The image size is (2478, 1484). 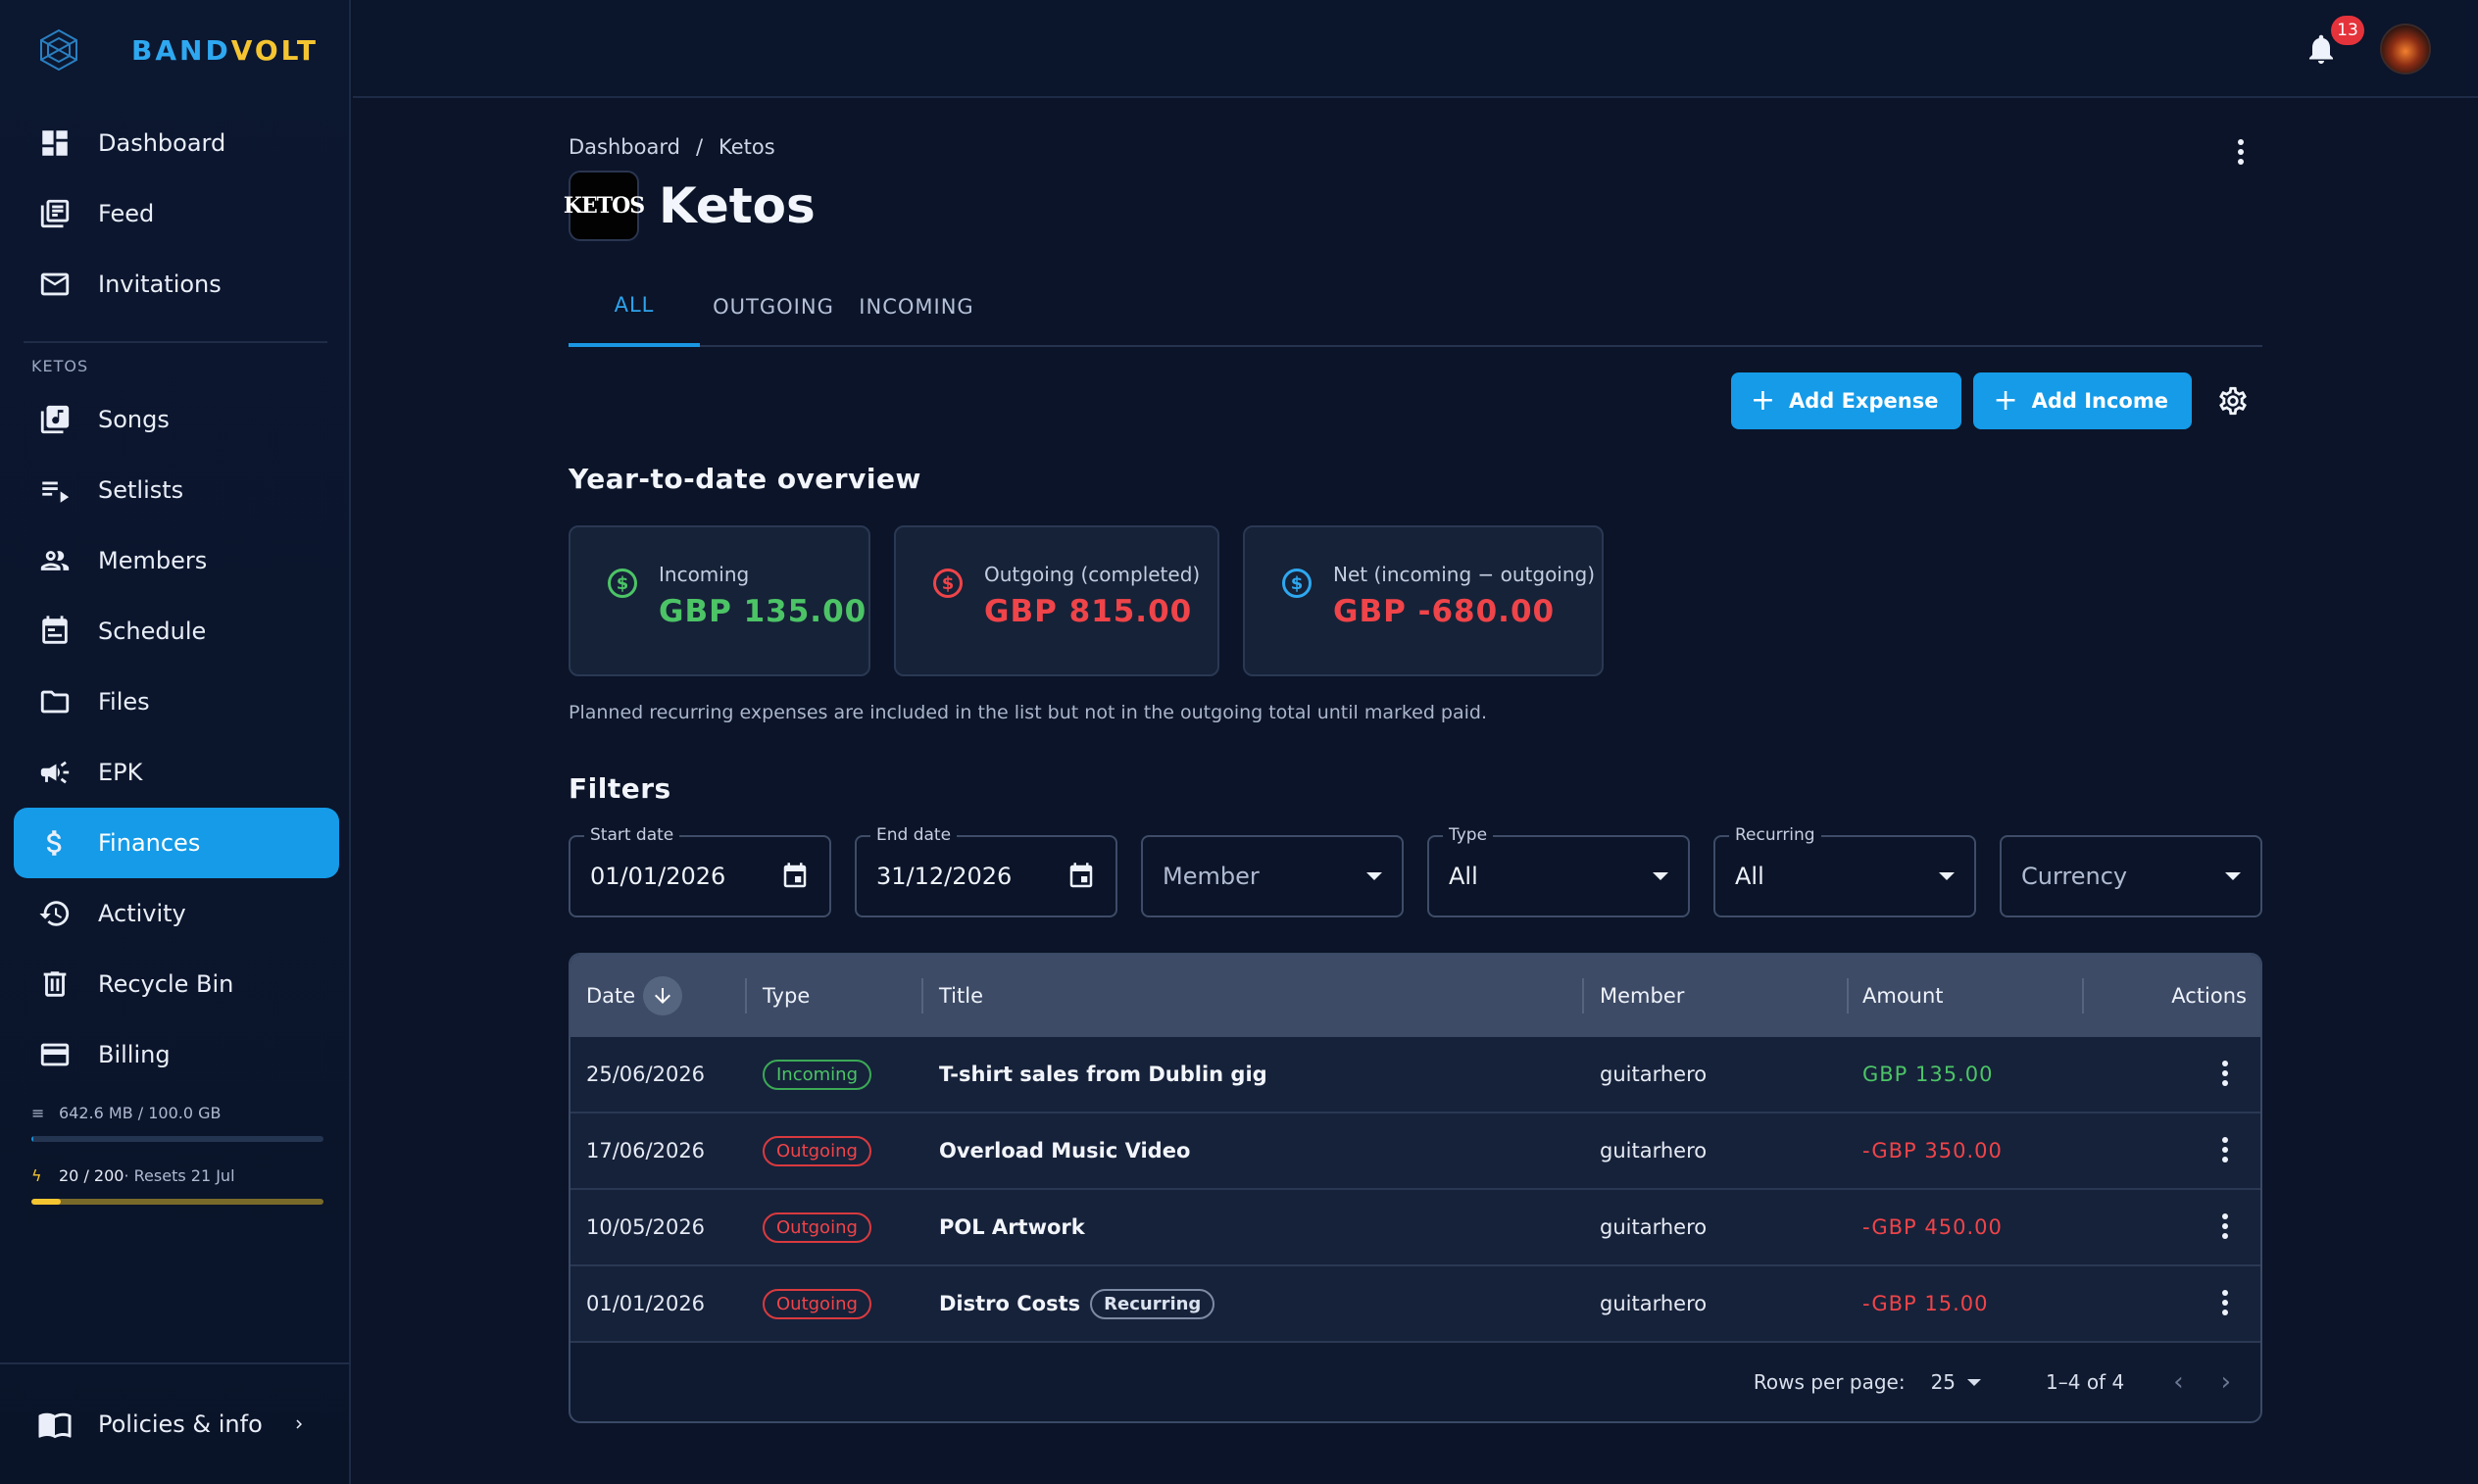 What do you see at coordinates (1211, 877) in the screenshot?
I see `member-select-placeholder: Member` at bounding box center [1211, 877].